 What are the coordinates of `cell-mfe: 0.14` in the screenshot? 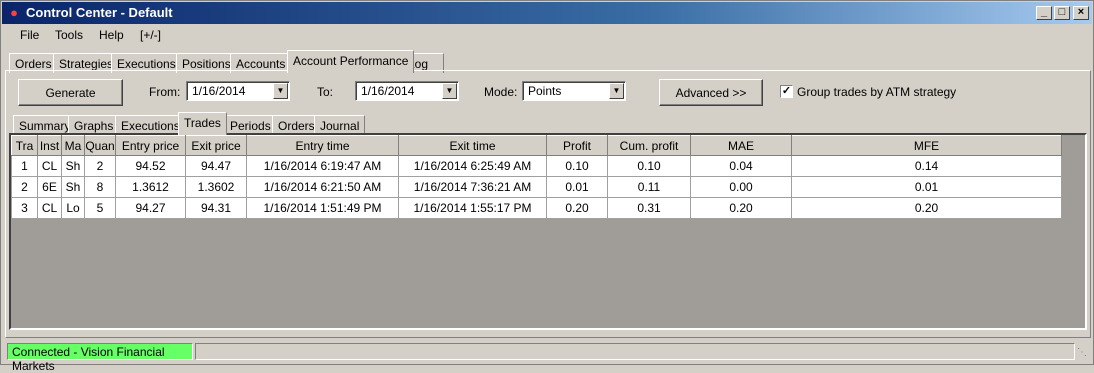 It's located at (926, 166).